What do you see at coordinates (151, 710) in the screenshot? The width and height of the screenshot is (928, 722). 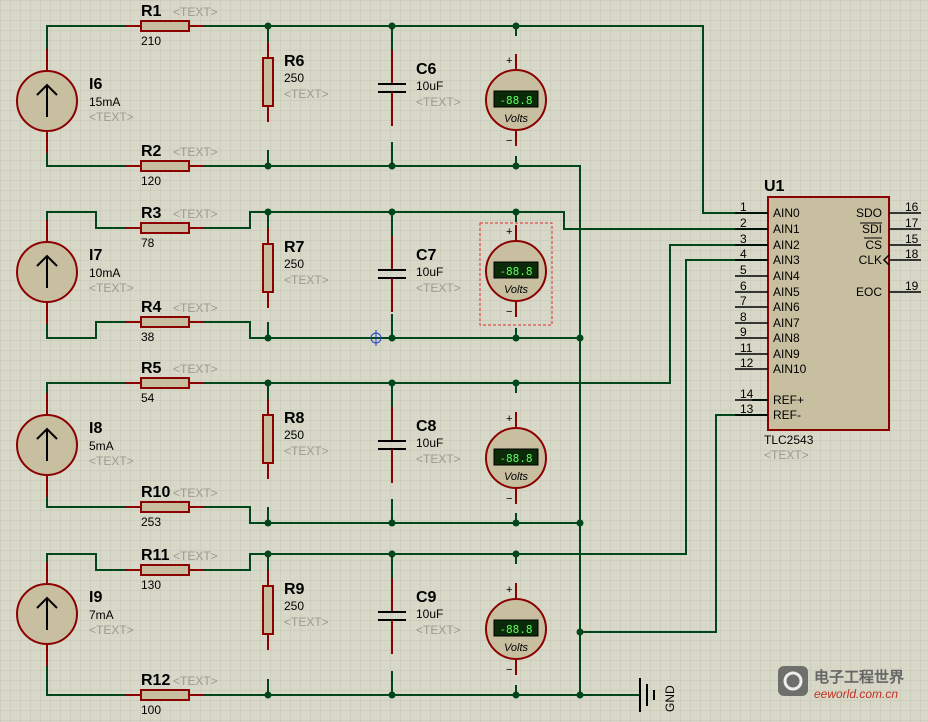 I see `resistor-value: 100` at bounding box center [151, 710].